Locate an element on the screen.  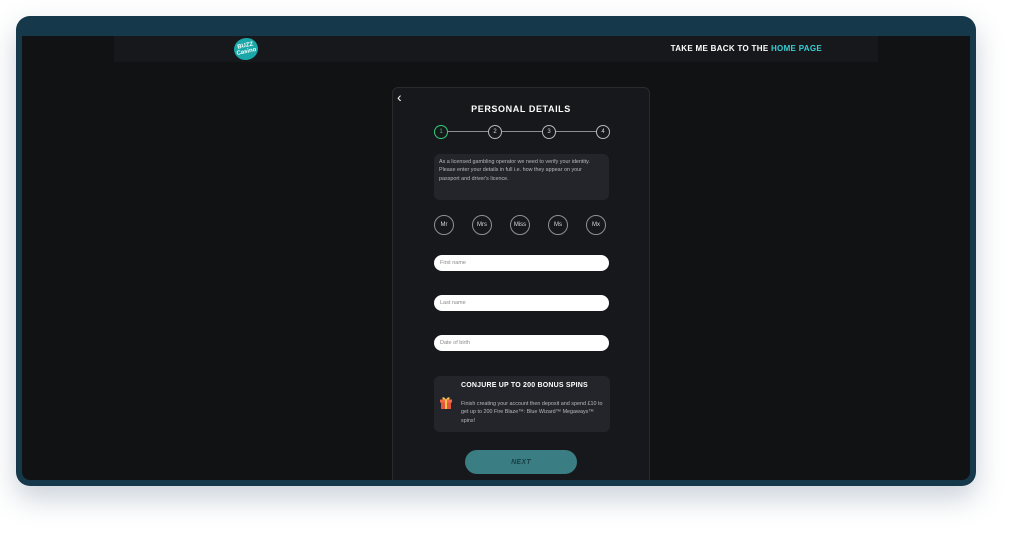
chevron-left-icon: ‹ is located at coordinates (399, 97).